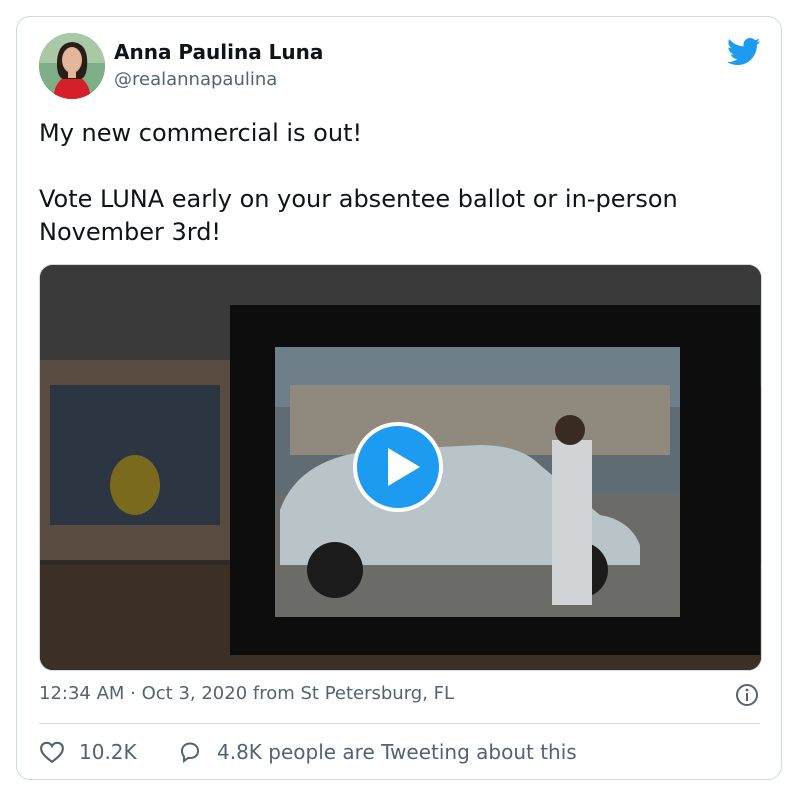 The width and height of the screenshot is (800, 800). I want to click on twitter-bird-icon, so click(744, 52).